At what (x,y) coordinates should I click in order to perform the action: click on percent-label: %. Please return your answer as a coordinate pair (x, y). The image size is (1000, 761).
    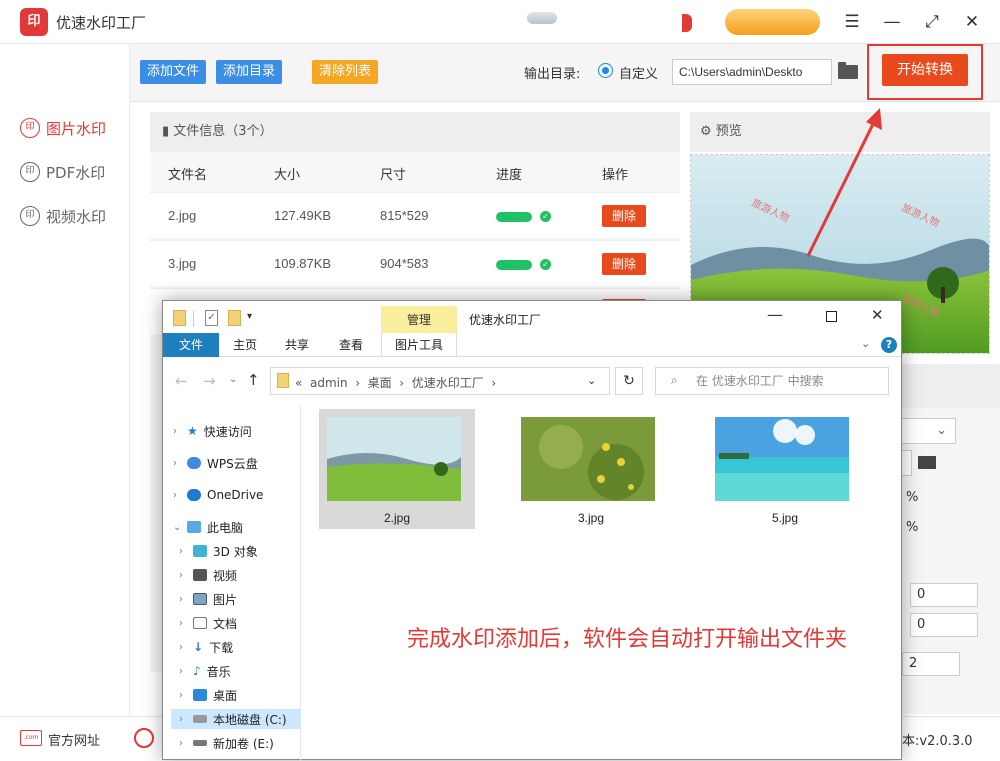
    Looking at the image, I should click on (912, 497).